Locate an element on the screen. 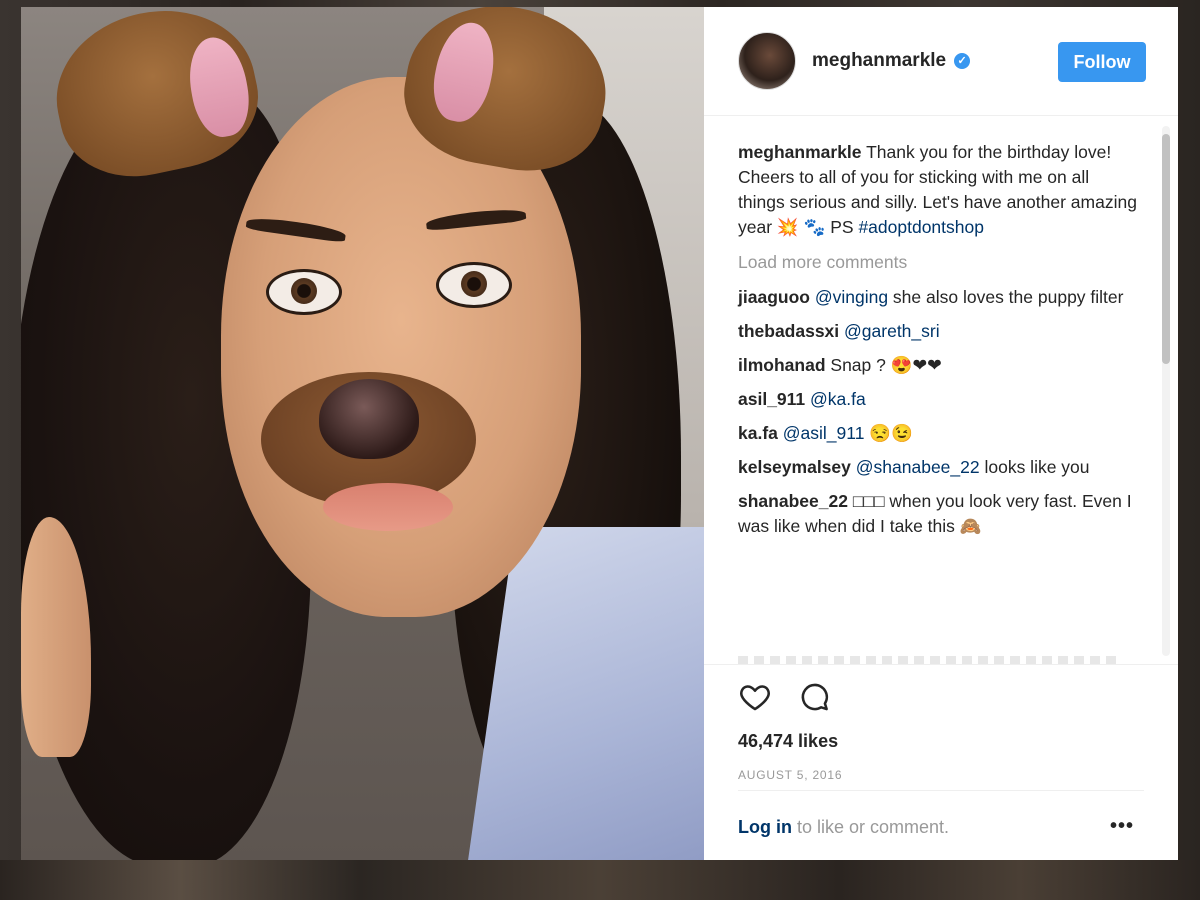  comment-text: 😒😉 is located at coordinates (888, 433).